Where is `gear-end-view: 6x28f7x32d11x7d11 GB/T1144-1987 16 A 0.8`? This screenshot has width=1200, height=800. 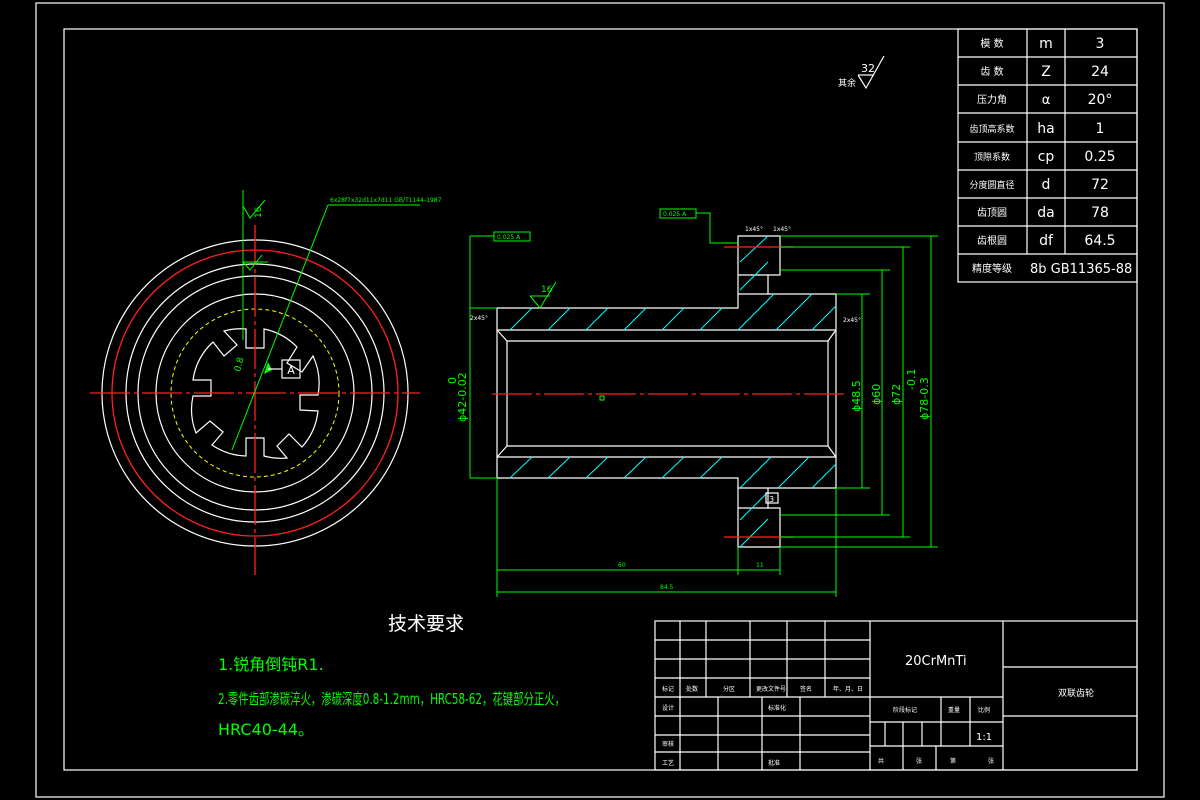
gear-end-view: 6x28f7x32d11x7d11 GB/T1144-1987 16 A 0.8 is located at coordinates (266, 382).